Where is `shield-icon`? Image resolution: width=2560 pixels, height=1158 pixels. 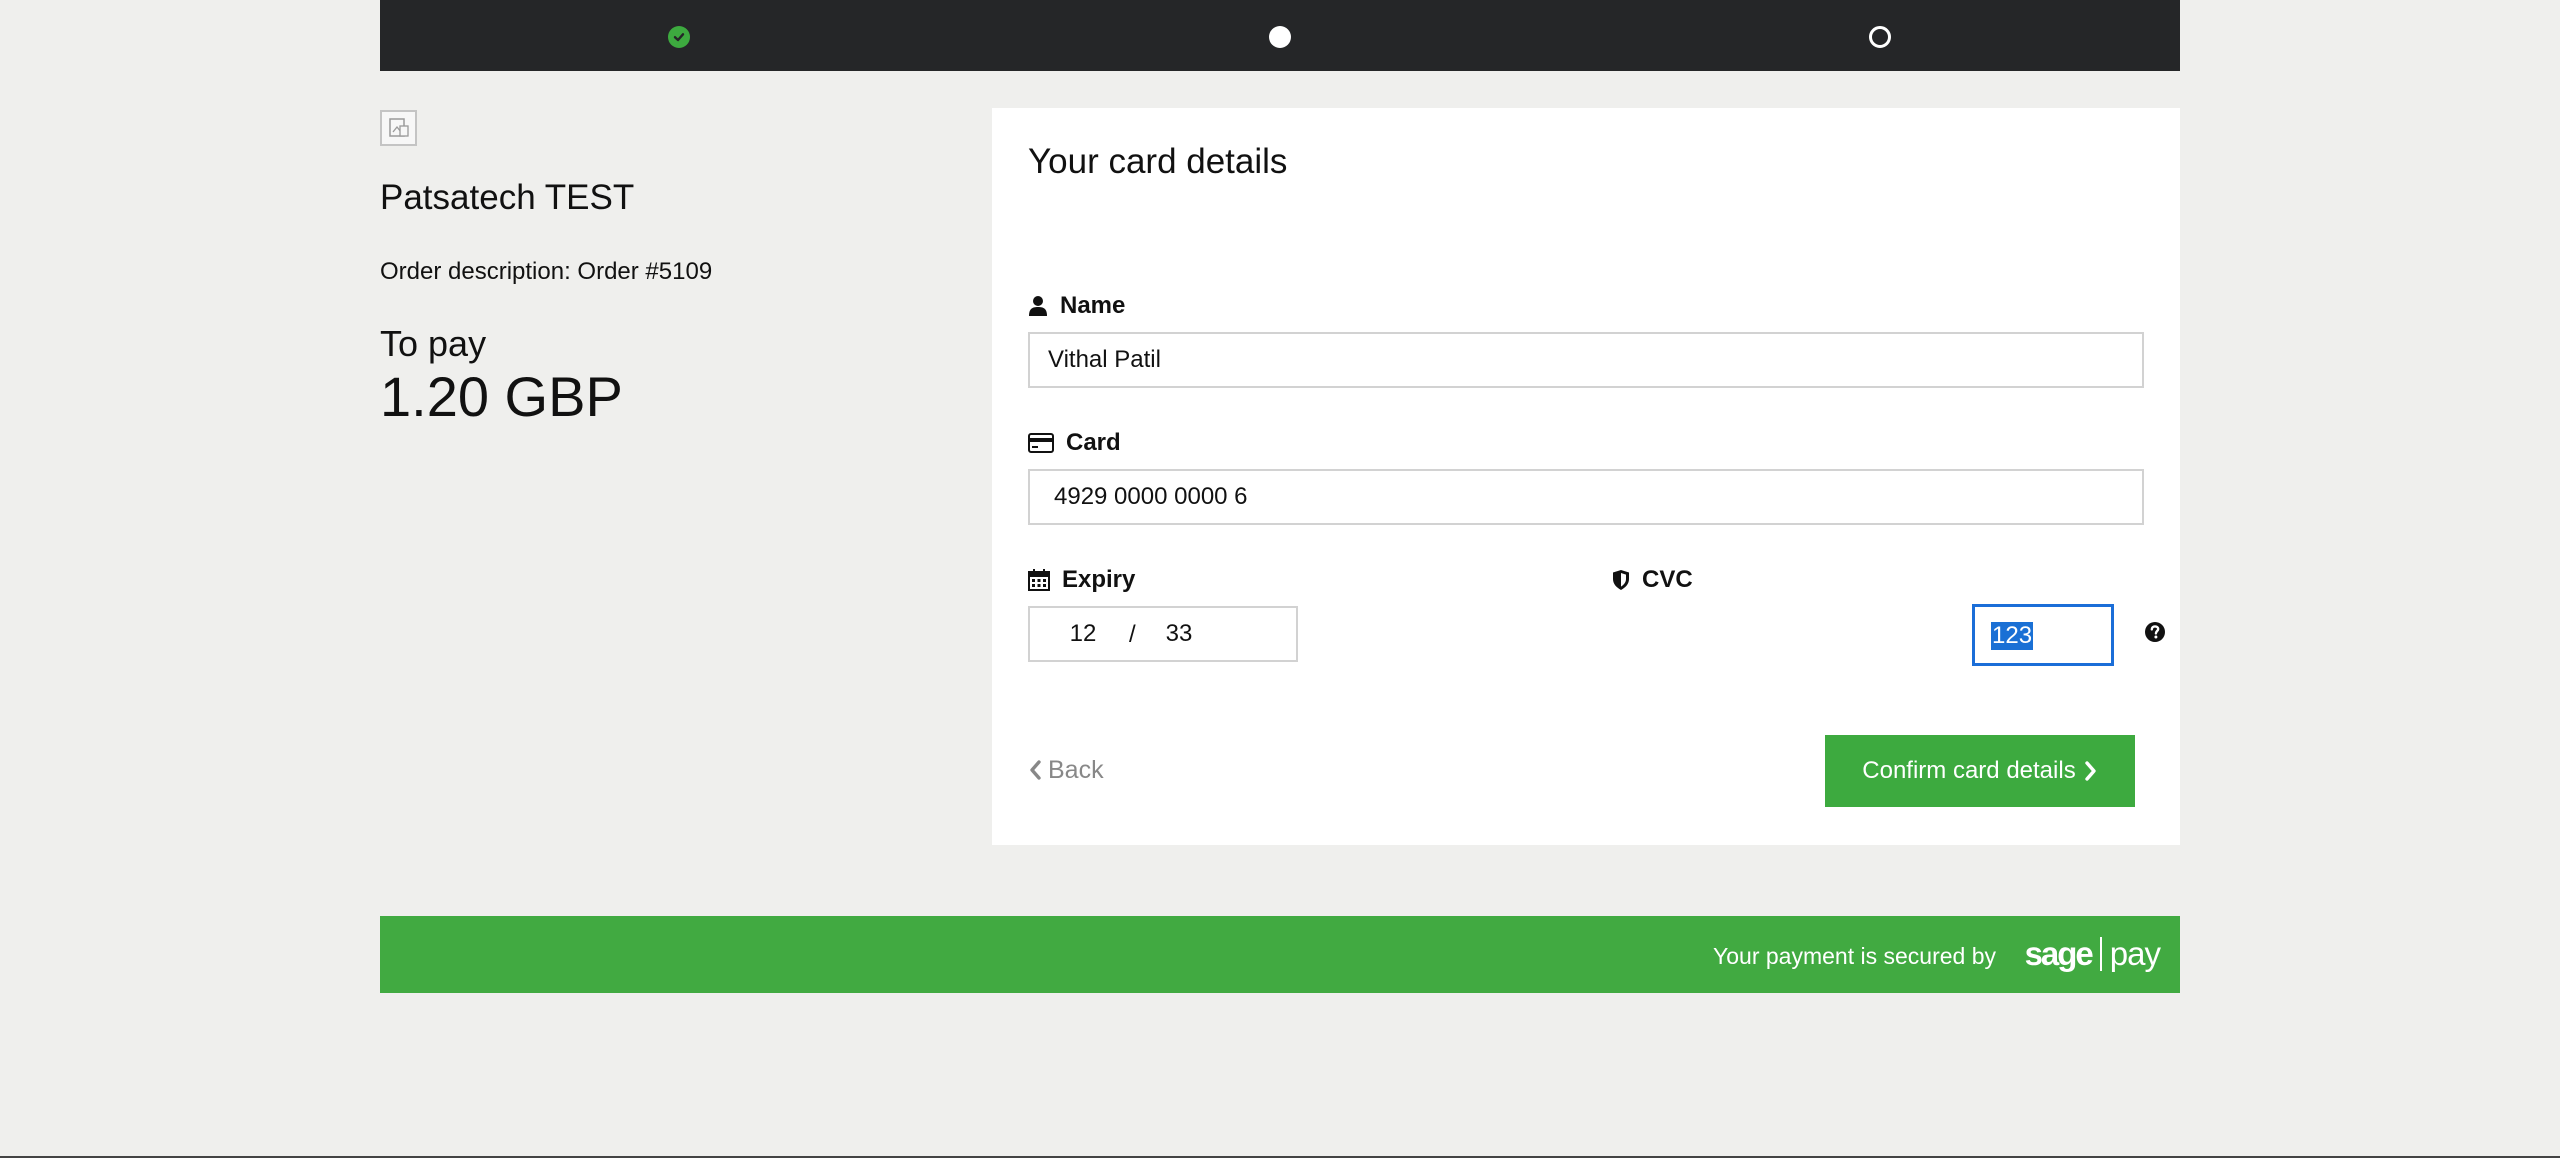
shield-icon is located at coordinates (1621, 580).